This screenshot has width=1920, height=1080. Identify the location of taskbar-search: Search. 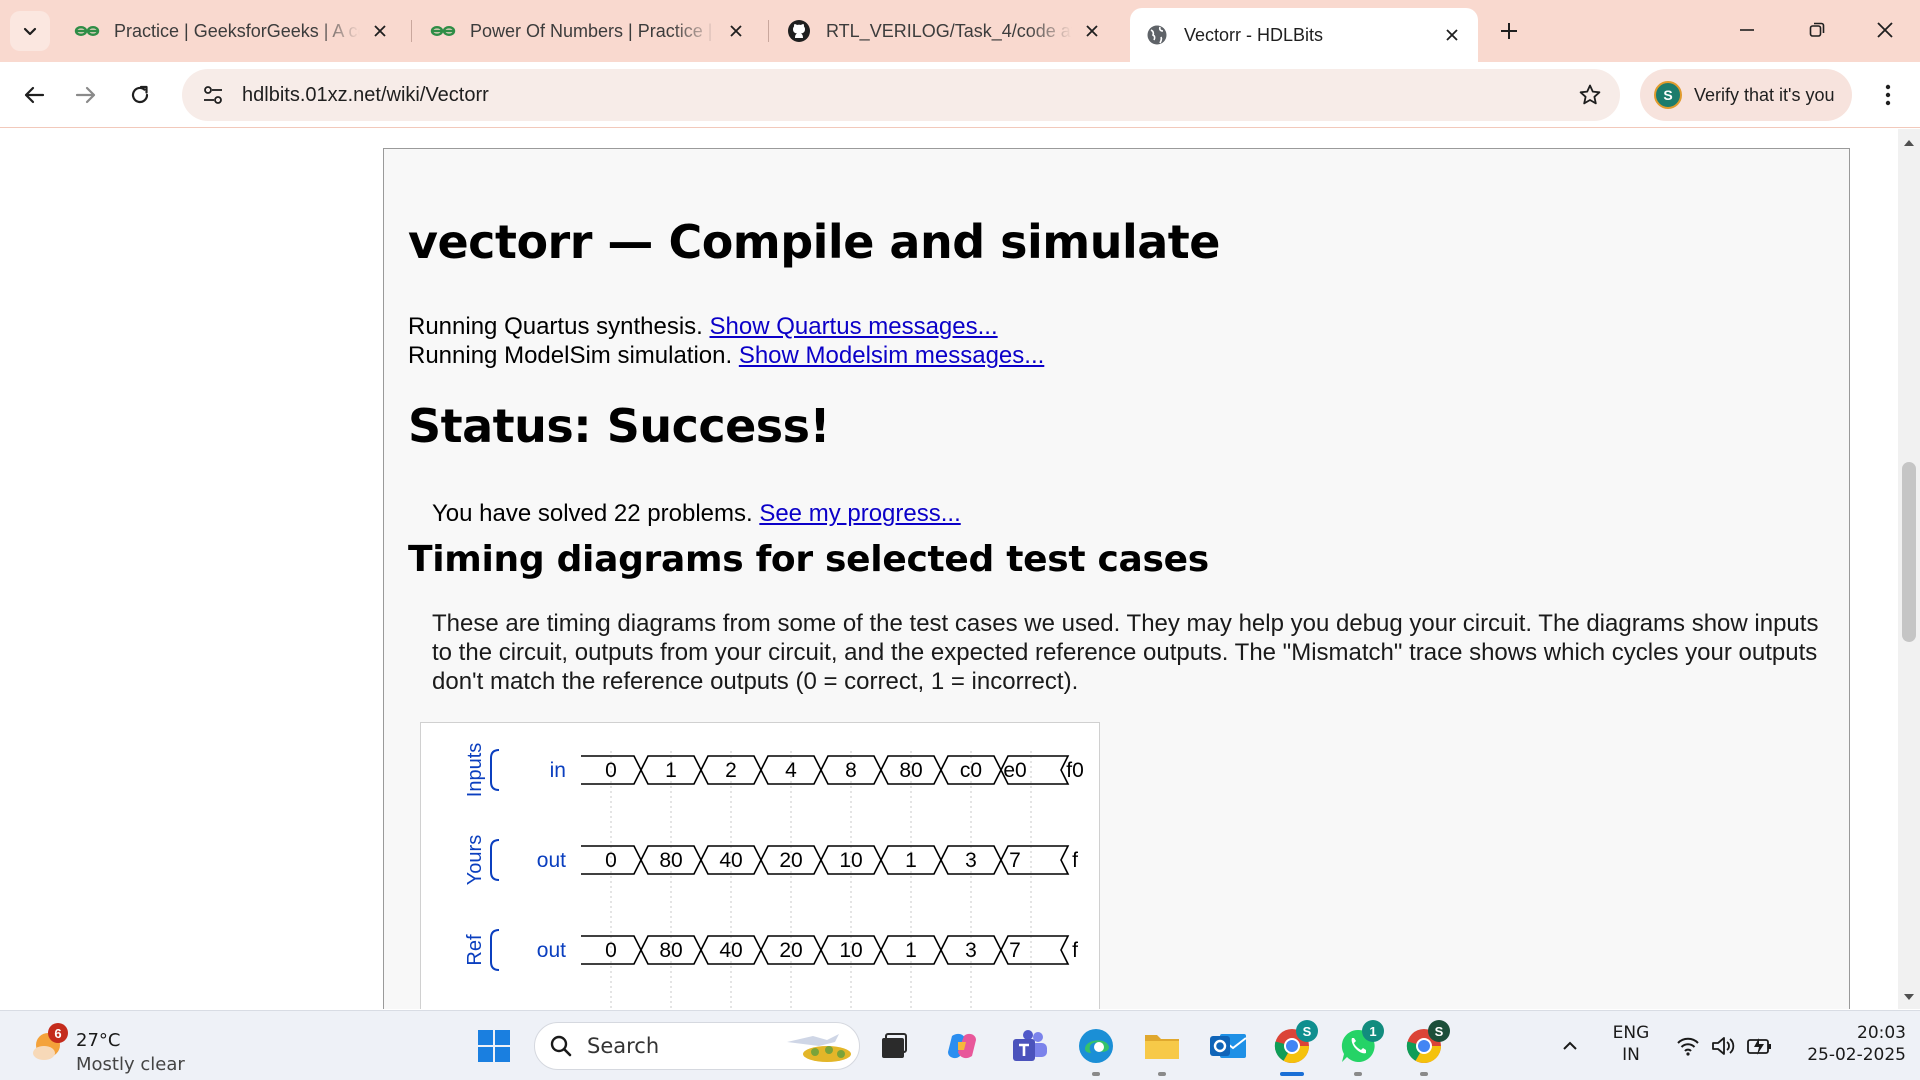
(697, 1046).